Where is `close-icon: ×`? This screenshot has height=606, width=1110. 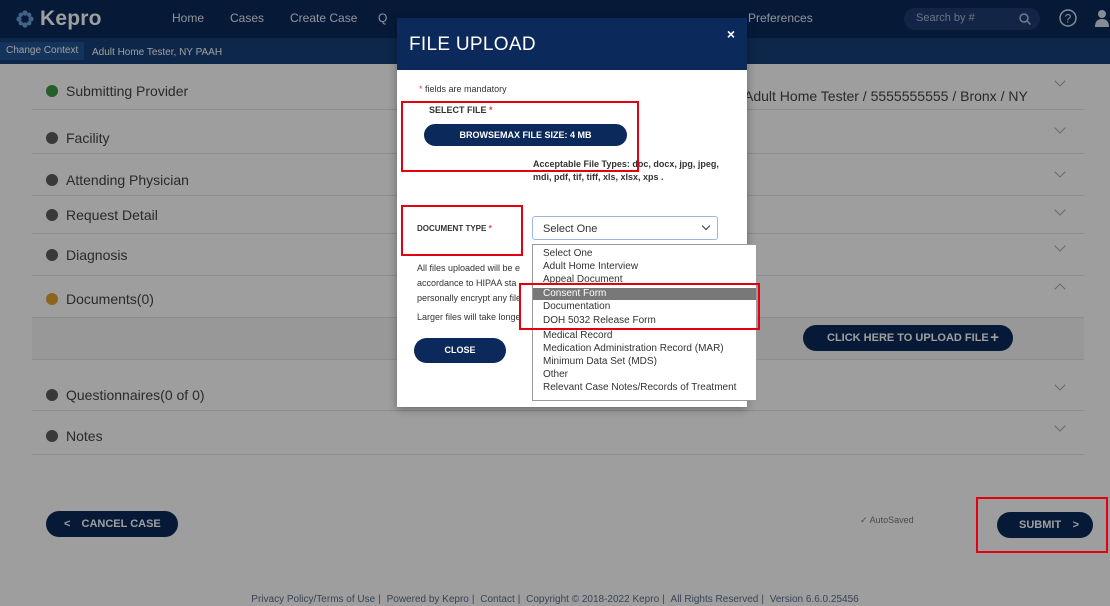
close-icon: × is located at coordinates (731, 34).